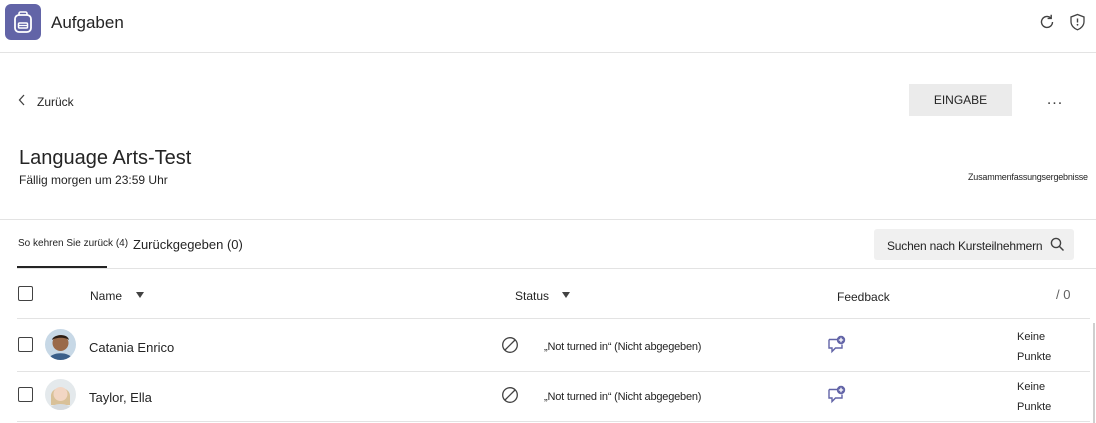 This screenshot has height=423, width=1096. Describe the element at coordinates (93, 180) in the screenshot. I see `due-date: Fällig morgen um 23:59 Uhr` at that location.